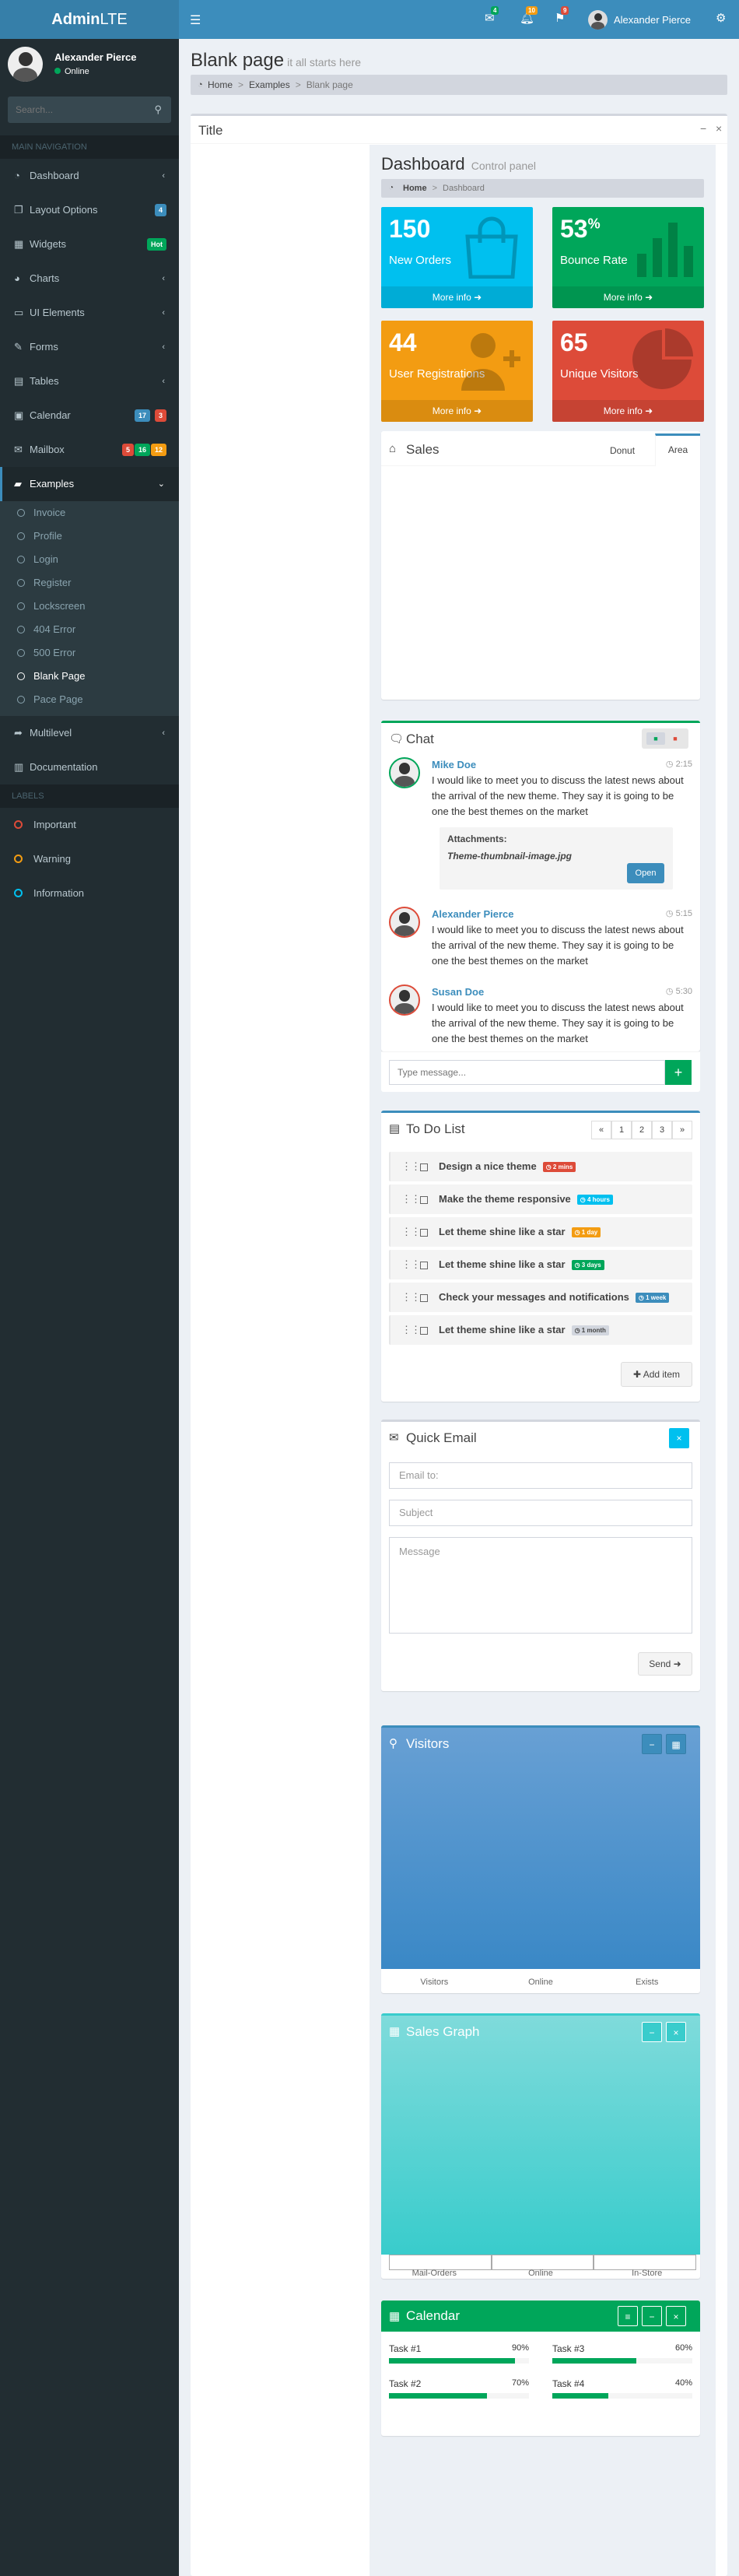 This screenshot has height=2576, width=739. Describe the element at coordinates (406, 2349) in the screenshot. I see `task-name: Task #1` at that location.